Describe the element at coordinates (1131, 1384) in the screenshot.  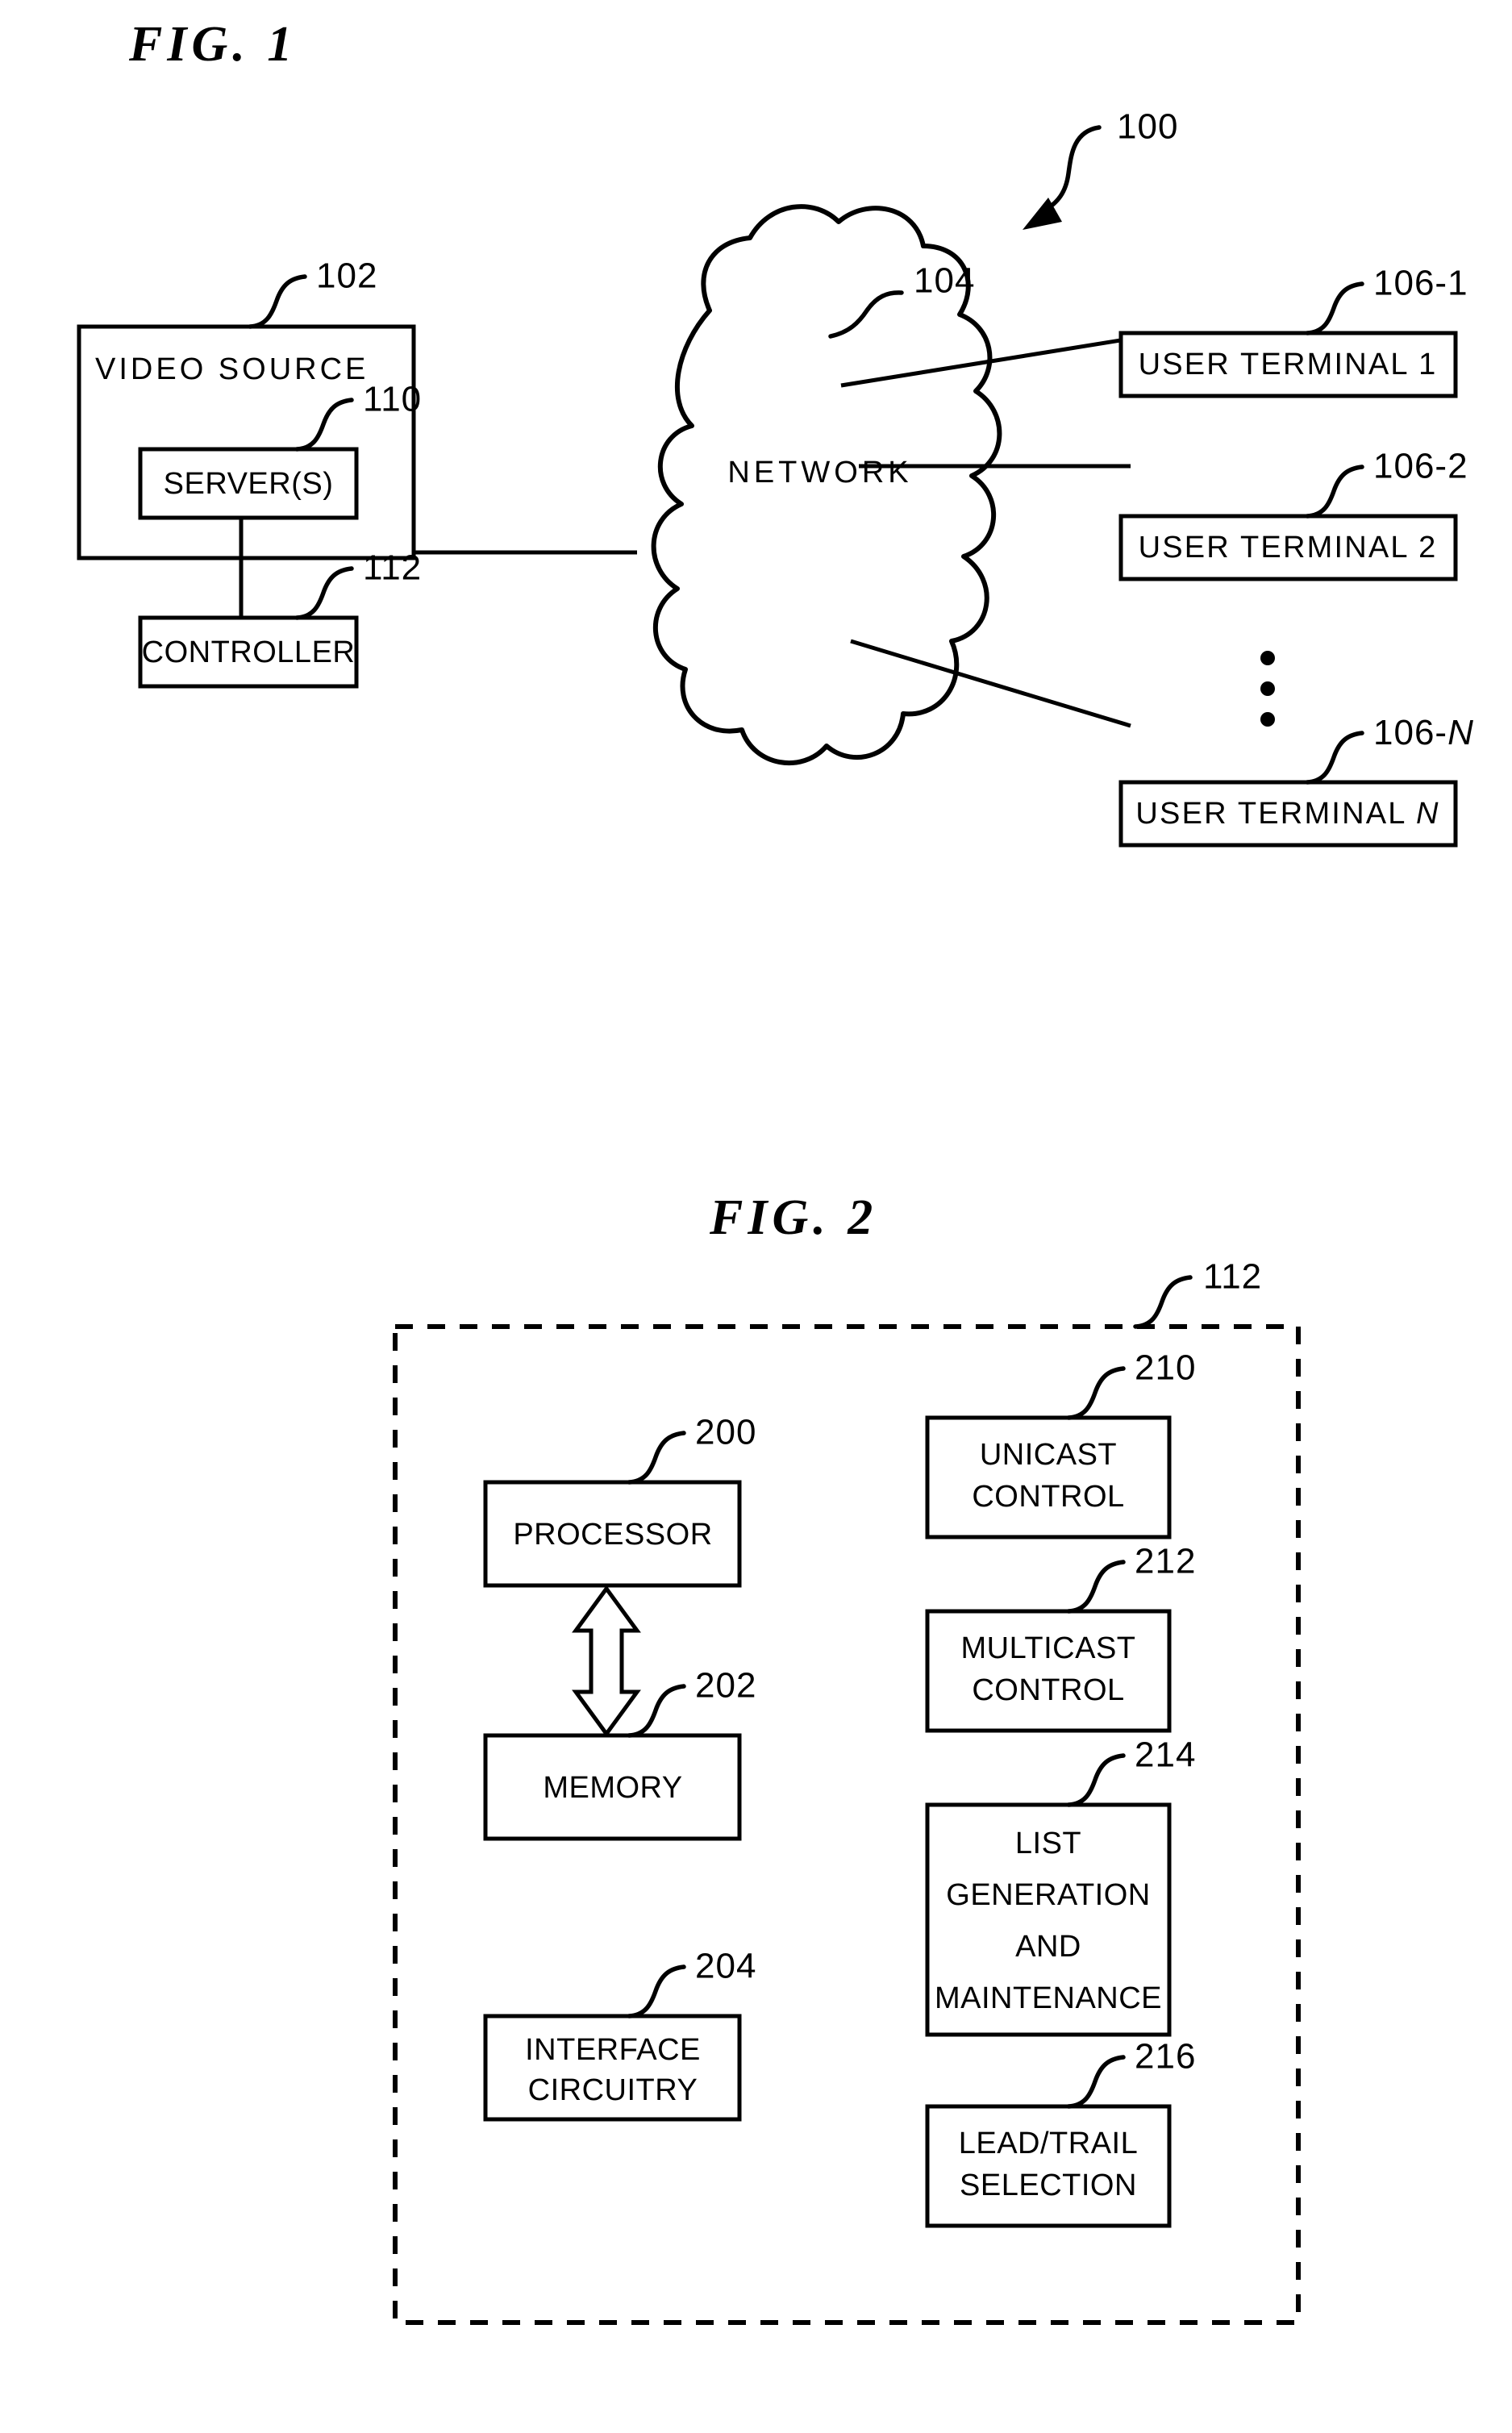
I see `ref-210-callout: 210` at that location.